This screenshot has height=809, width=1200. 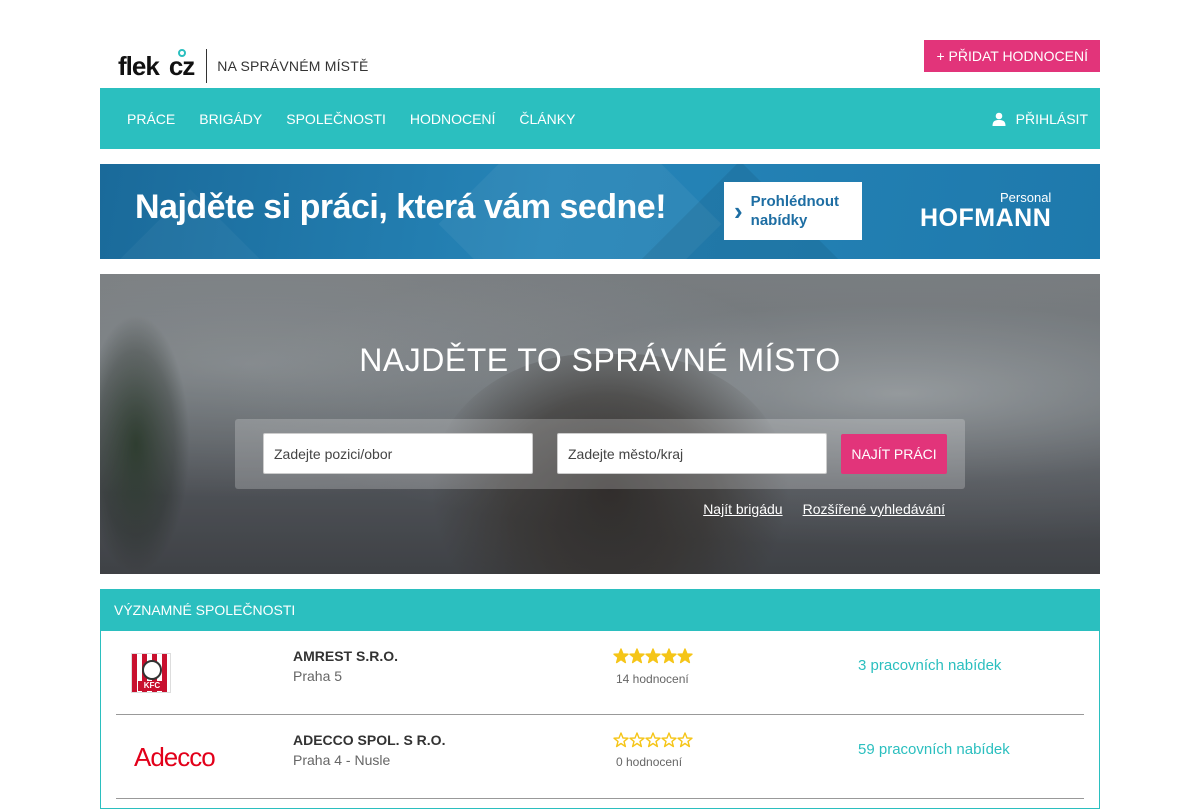 I want to click on nav-item-brigady: BRIGÁDY, so click(x=230, y=119).